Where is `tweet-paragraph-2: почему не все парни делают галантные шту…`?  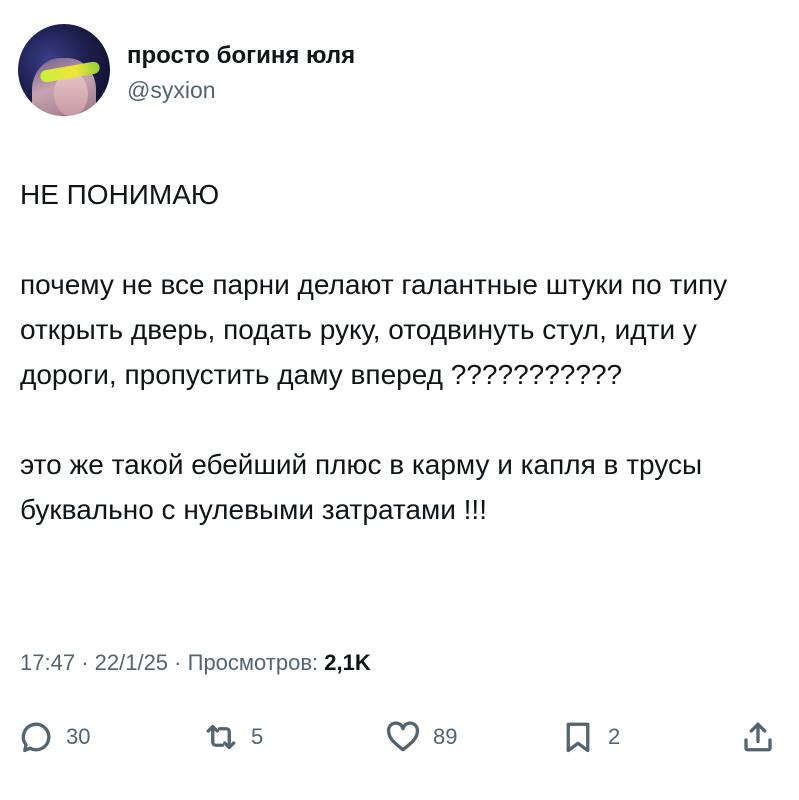
tweet-paragraph-2: почему не все парни делают галантные шту… is located at coordinates (374, 329).